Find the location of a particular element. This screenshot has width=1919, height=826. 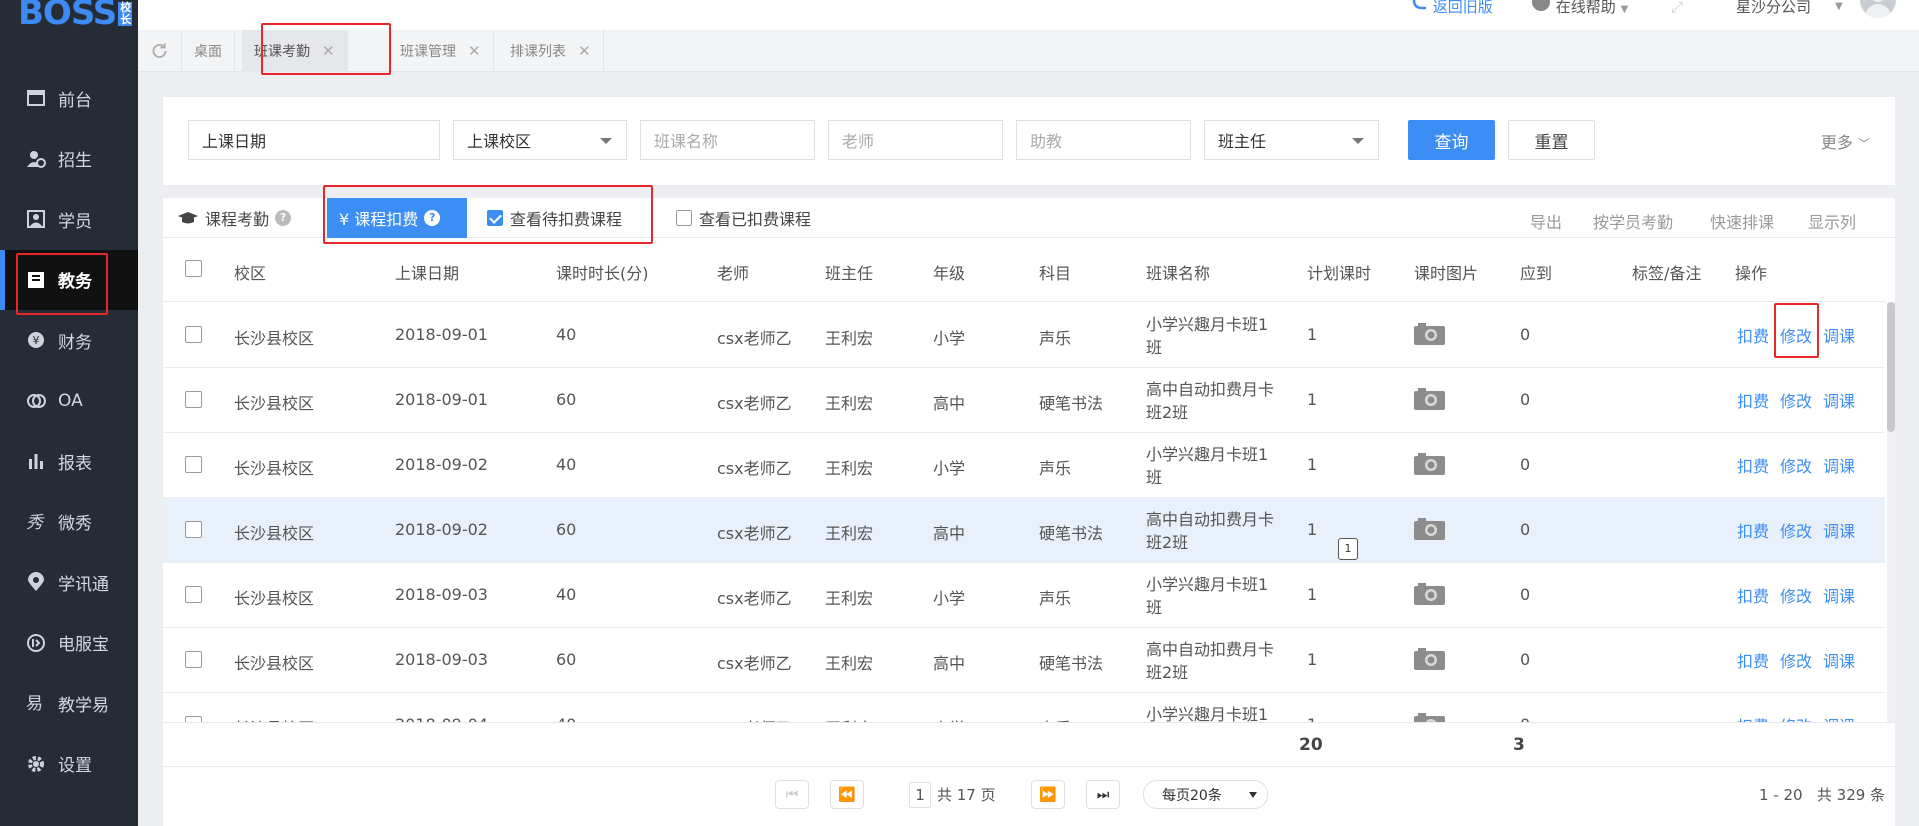

sidebar-item-10: 易教学易 is located at coordinates (69, 703).